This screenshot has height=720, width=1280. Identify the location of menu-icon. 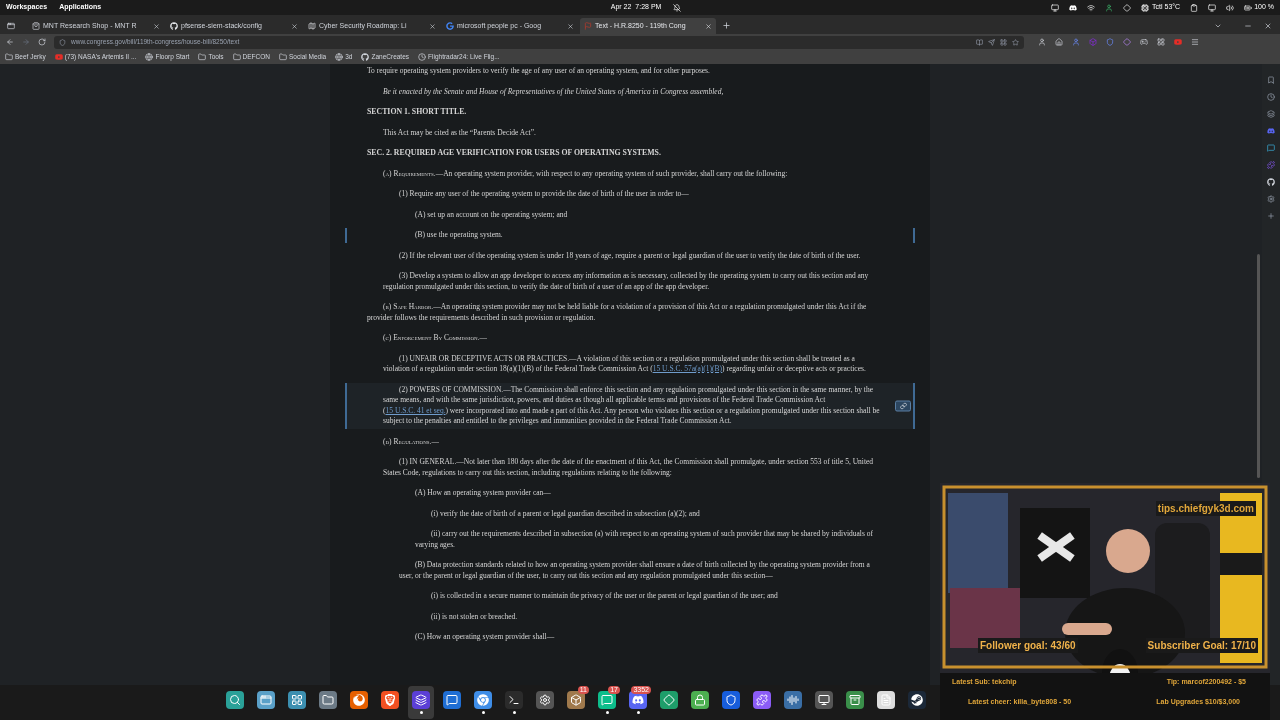
(1195, 42).